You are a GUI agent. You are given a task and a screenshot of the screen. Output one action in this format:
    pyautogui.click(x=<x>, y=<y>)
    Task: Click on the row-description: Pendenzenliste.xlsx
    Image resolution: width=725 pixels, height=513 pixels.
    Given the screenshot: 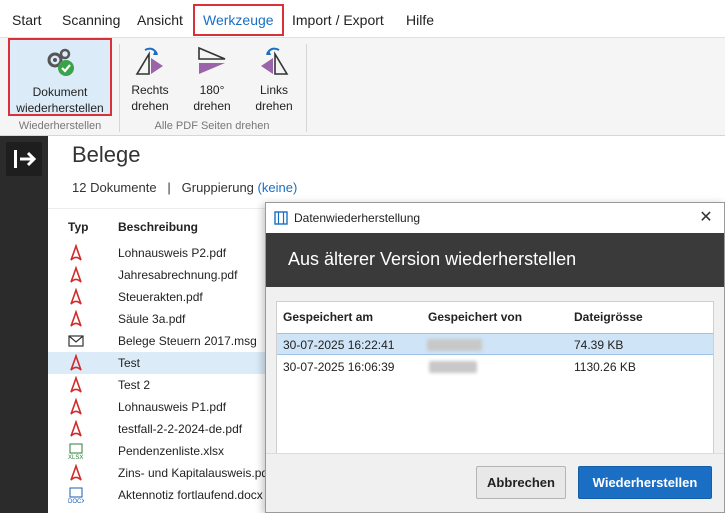 What is the action you would take?
    pyautogui.click(x=171, y=451)
    